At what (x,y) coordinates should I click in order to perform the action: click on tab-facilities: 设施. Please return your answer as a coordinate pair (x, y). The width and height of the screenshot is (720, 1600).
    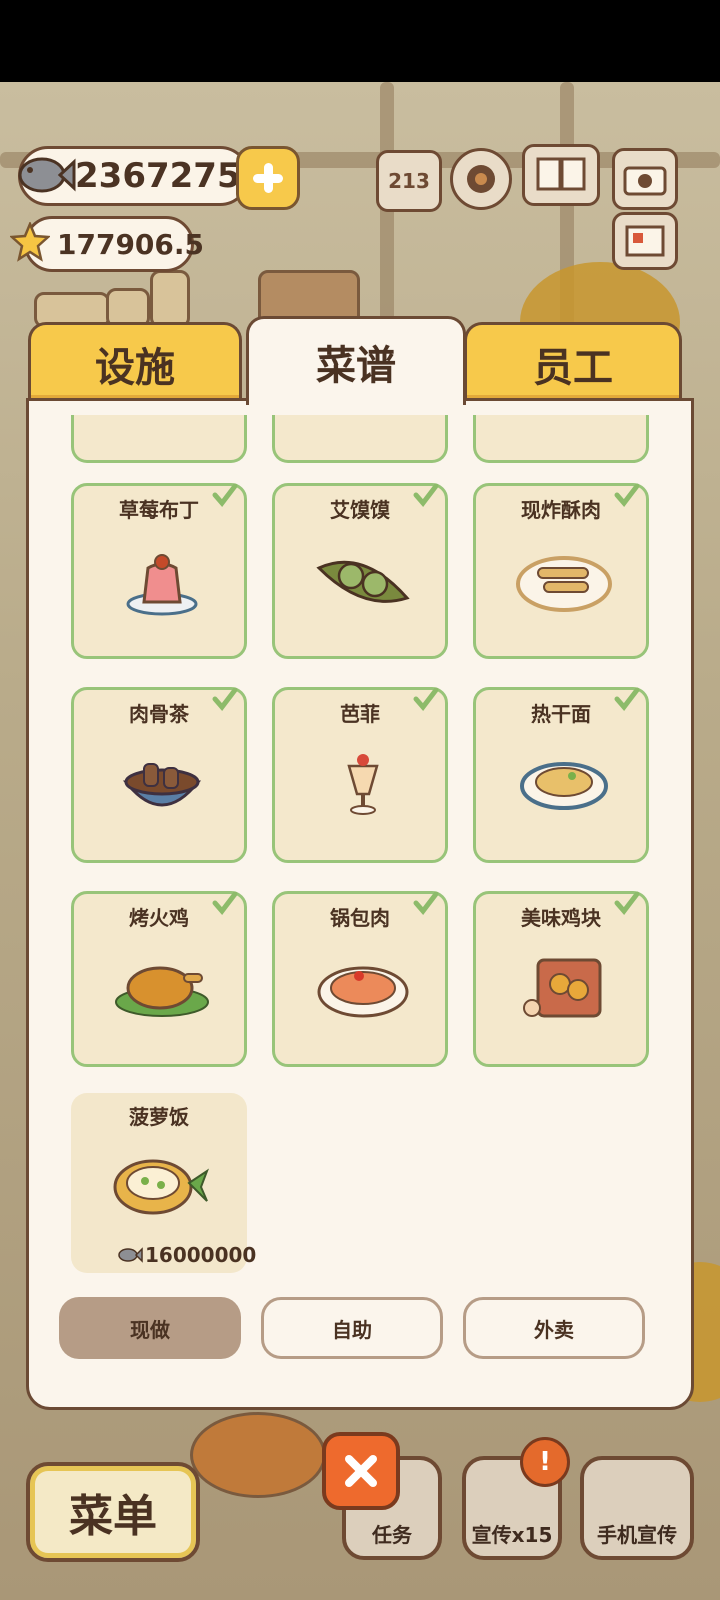
    Looking at the image, I should click on (135, 362).